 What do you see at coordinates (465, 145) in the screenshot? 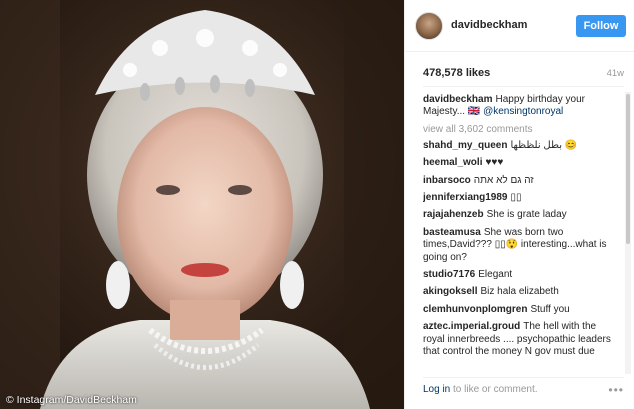
I see `comment-username: shahd_my_queen` at bounding box center [465, 145].